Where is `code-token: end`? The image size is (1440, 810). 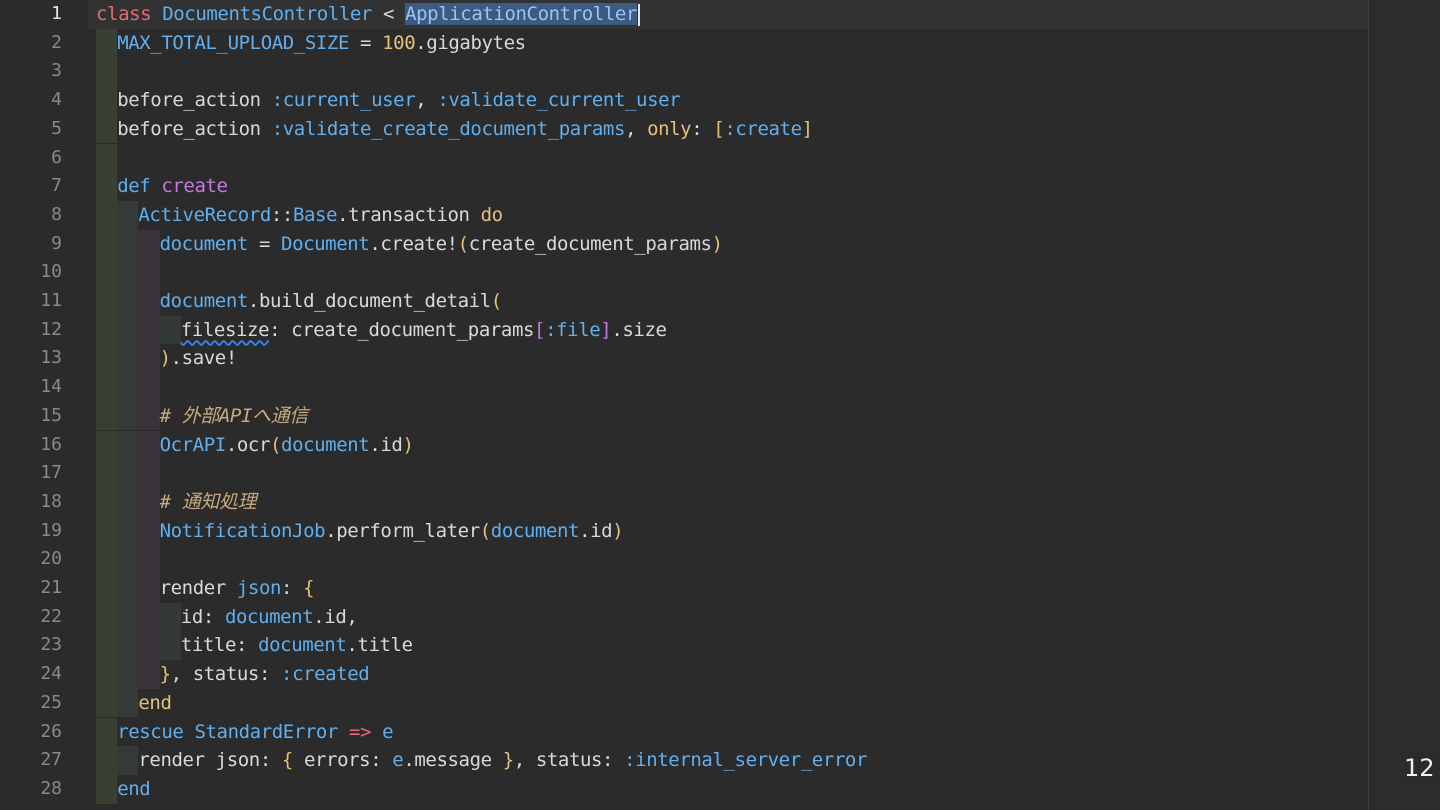 code-token: end is located at coordinates (134, 788).